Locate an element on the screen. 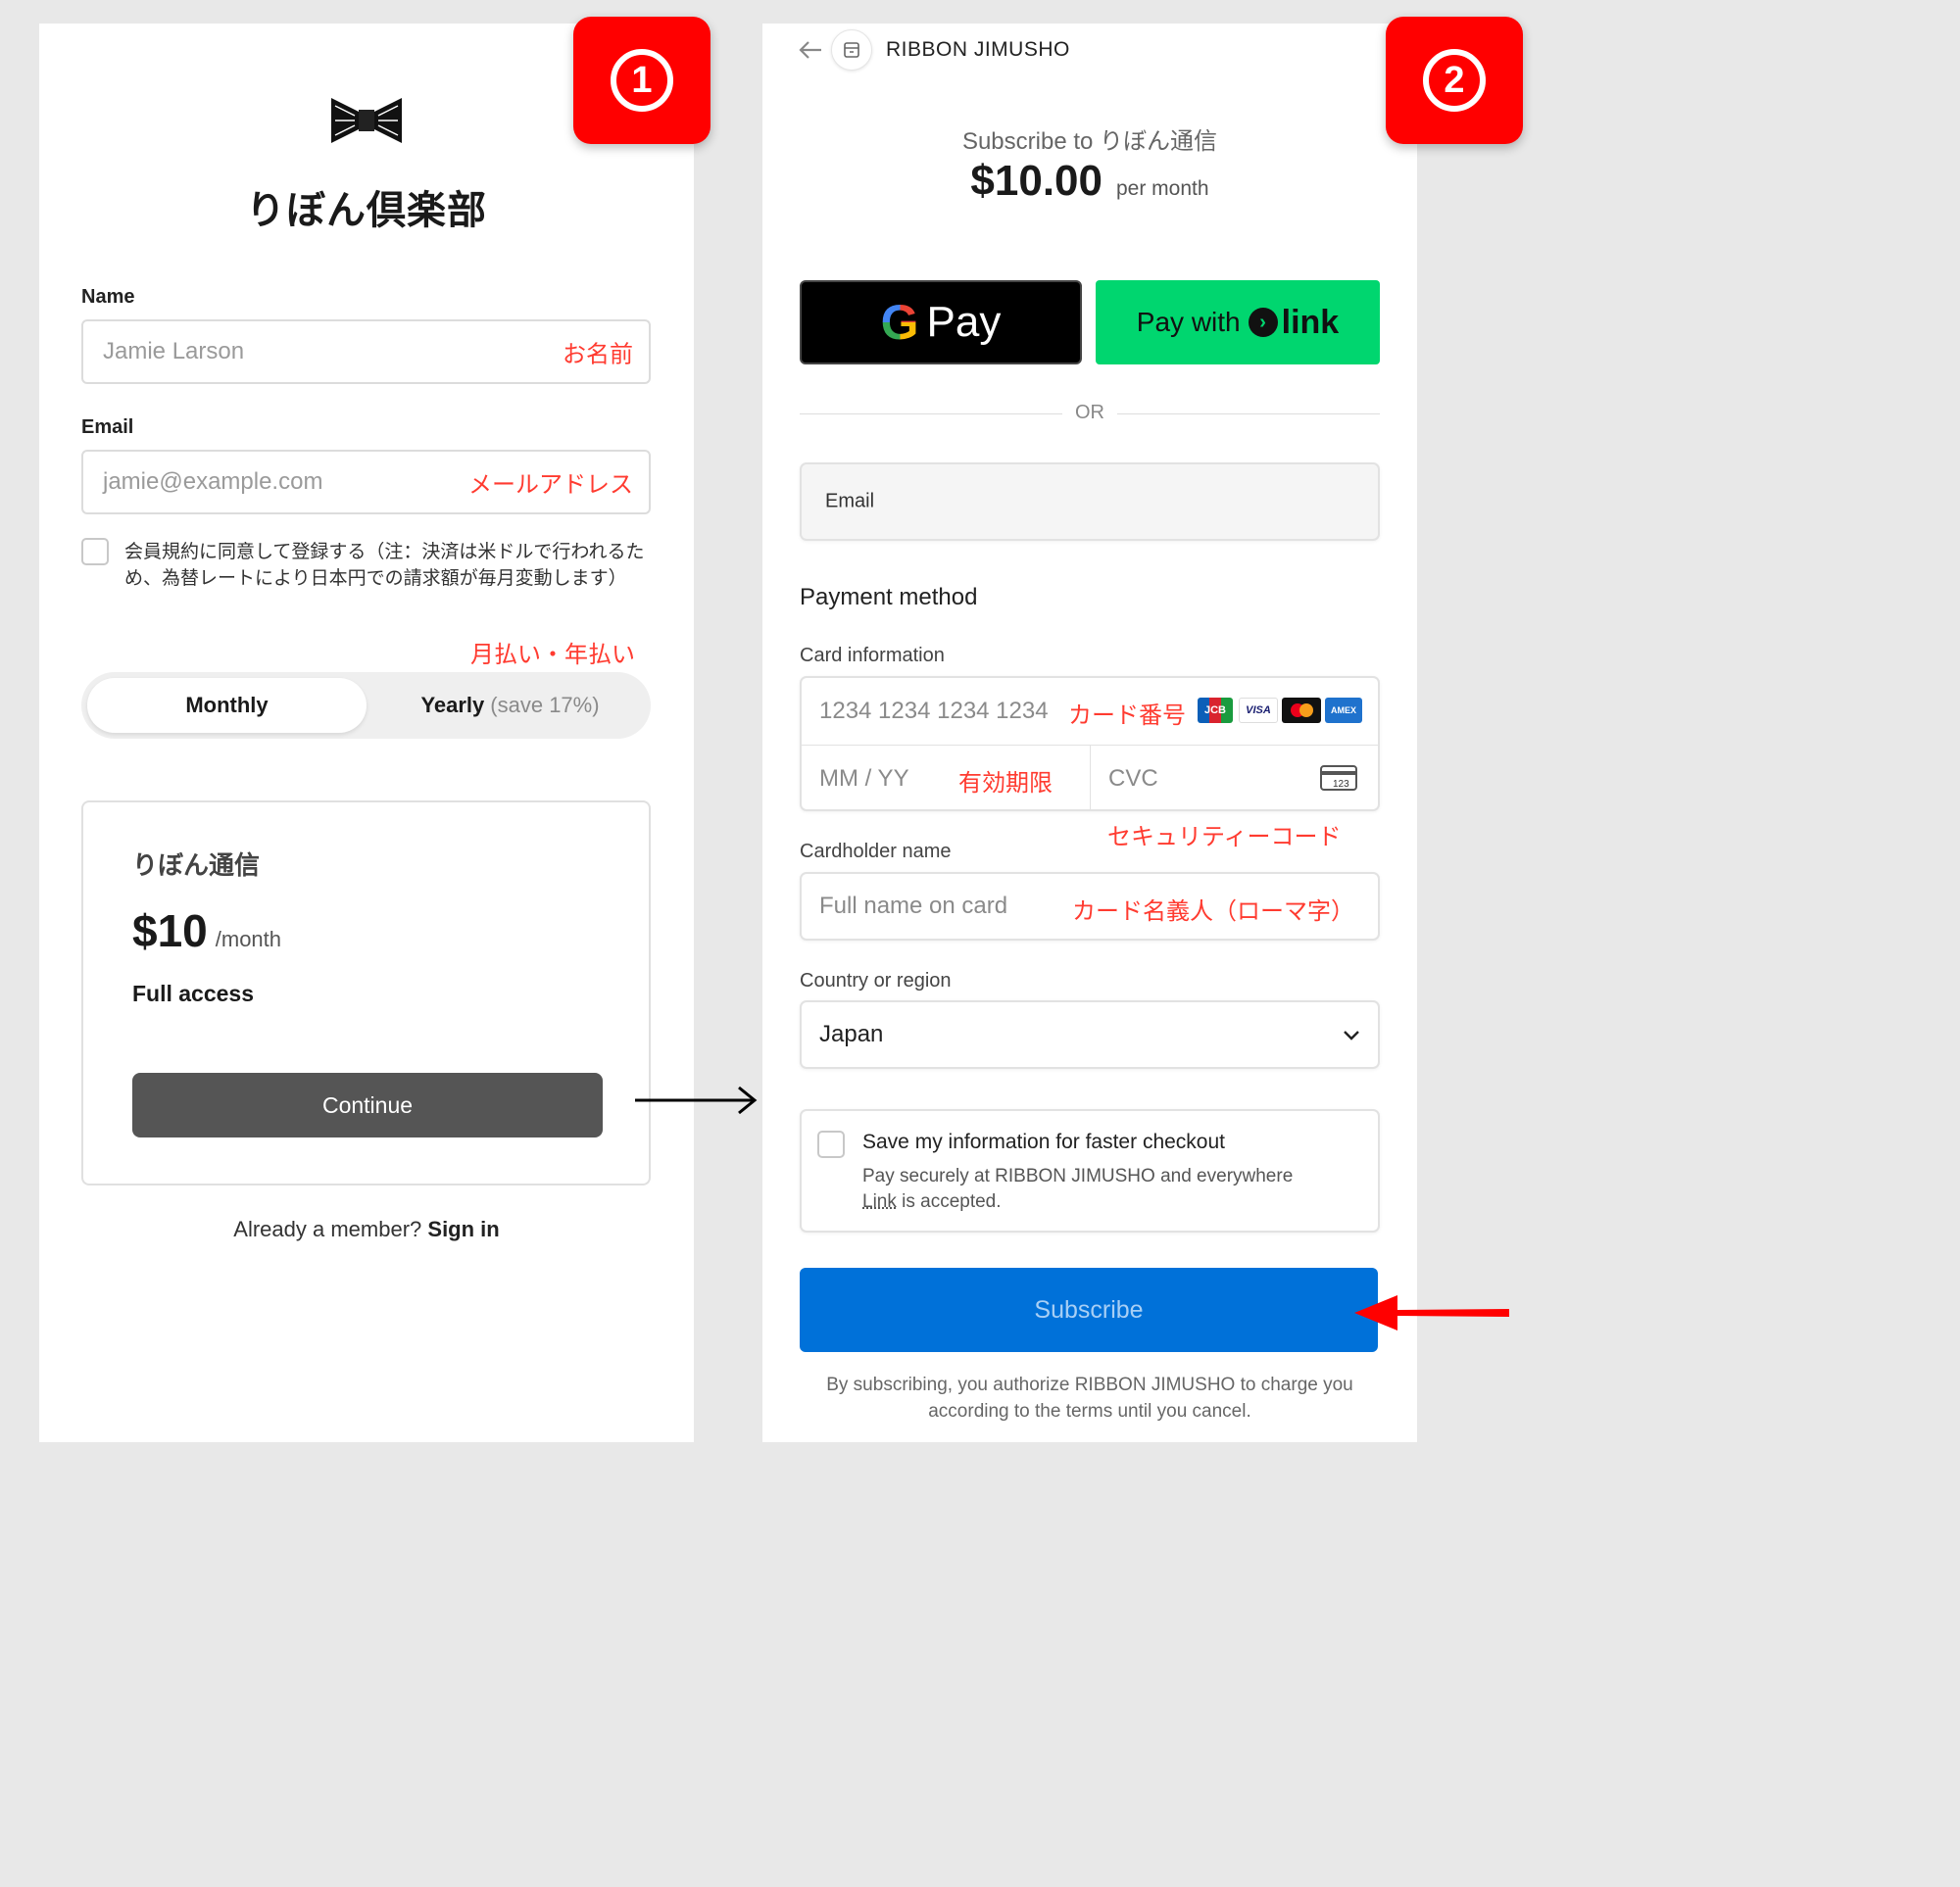  card-number-placeholder: 1234 1234 1234 1234 is located at coordinates (934, 711).